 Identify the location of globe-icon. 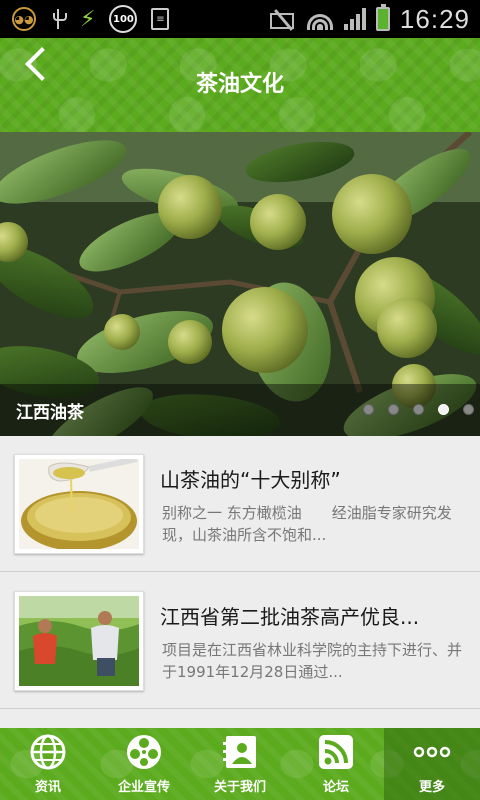
(48, 752).